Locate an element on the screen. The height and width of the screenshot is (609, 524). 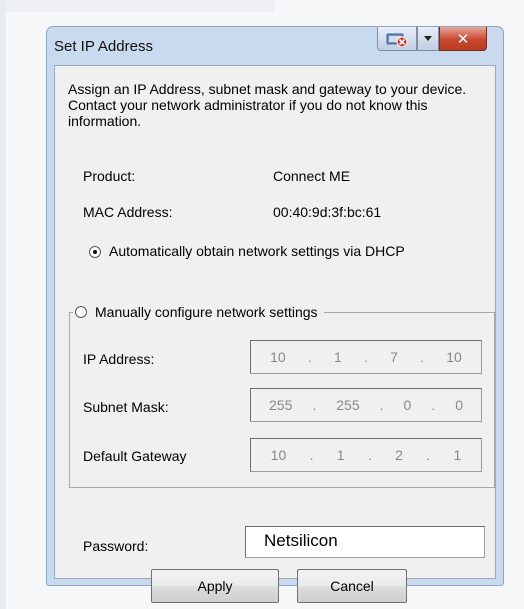
close-icon: ✕ is located at coordinates (463, 38).